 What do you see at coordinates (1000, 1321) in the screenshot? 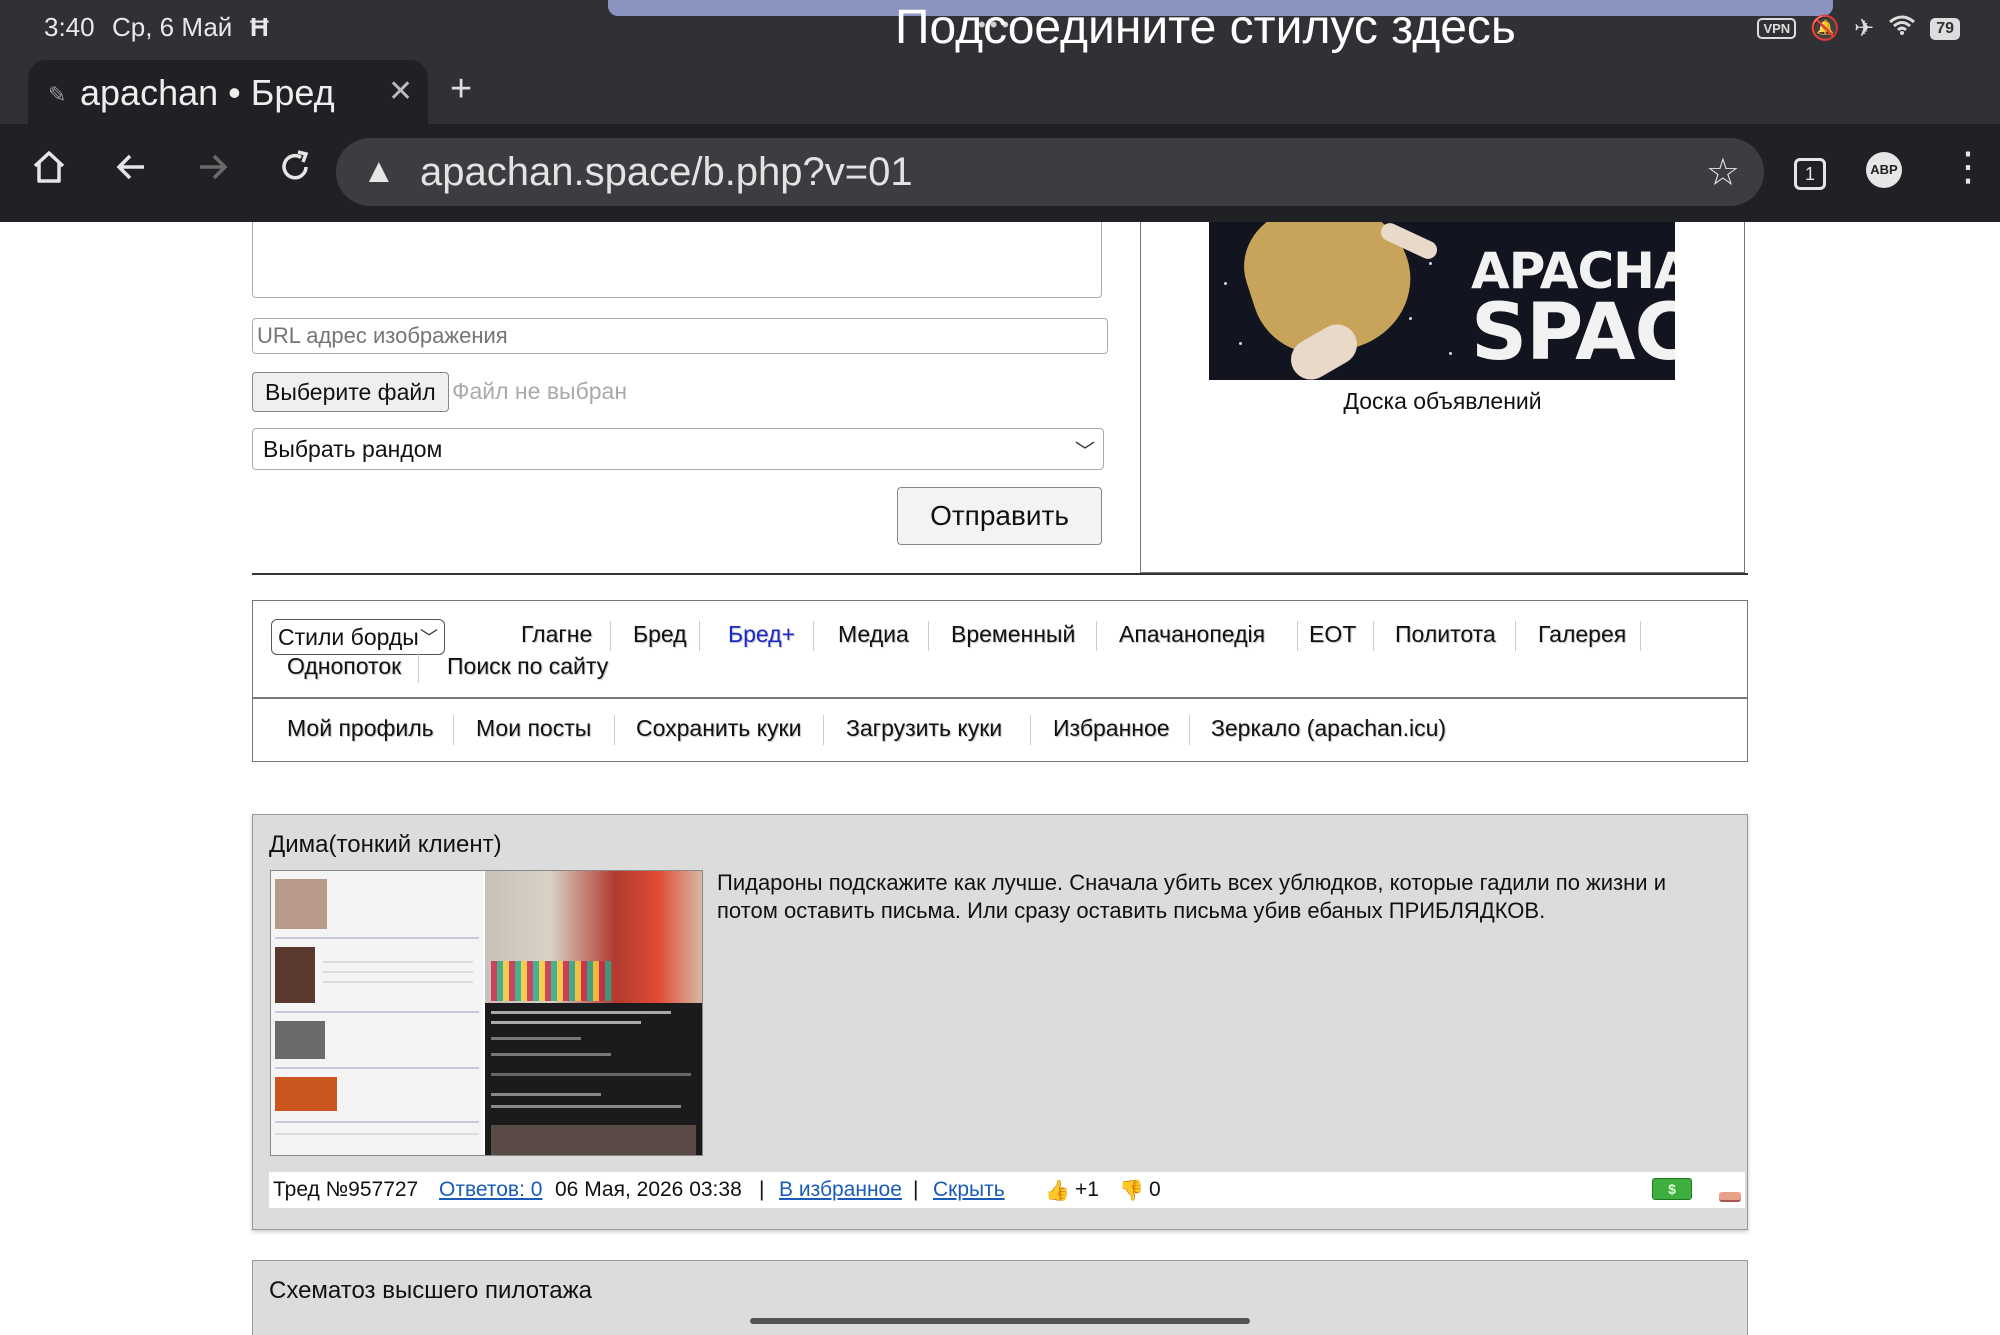
I see `home-indicator` at bounding box center [1000, 1321].